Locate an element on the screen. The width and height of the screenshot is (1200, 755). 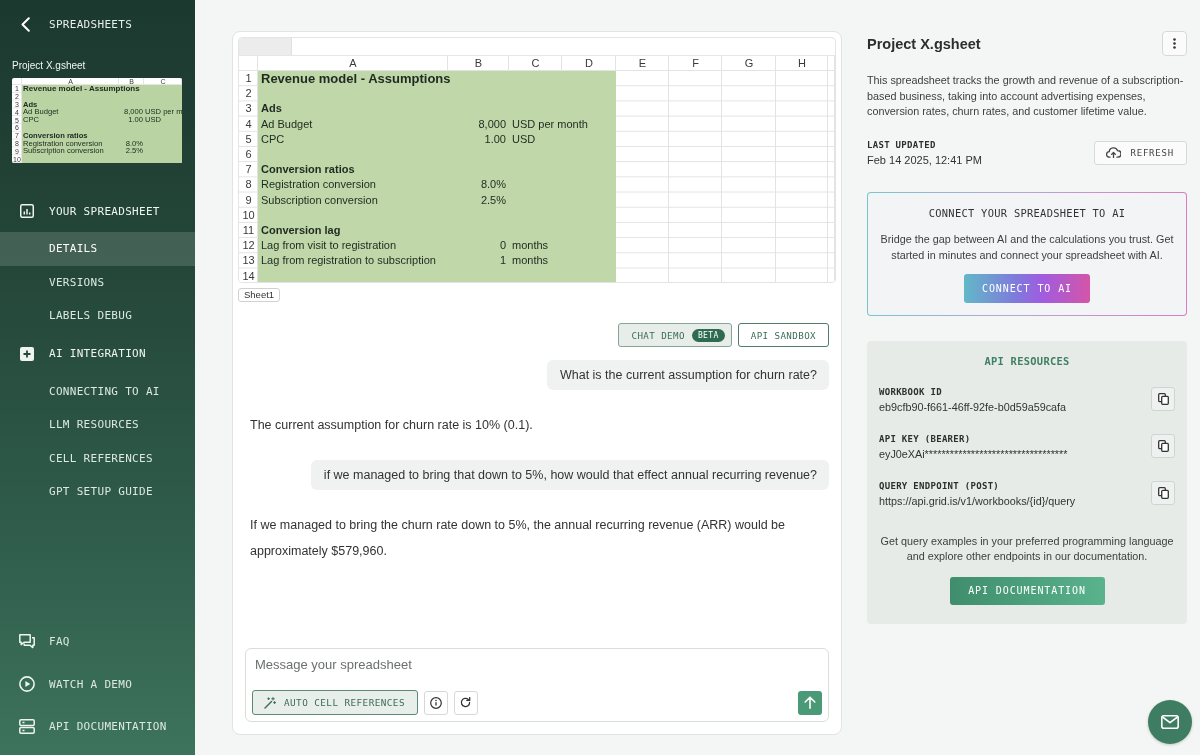
column-header: F is located at coordinates (695, 63).